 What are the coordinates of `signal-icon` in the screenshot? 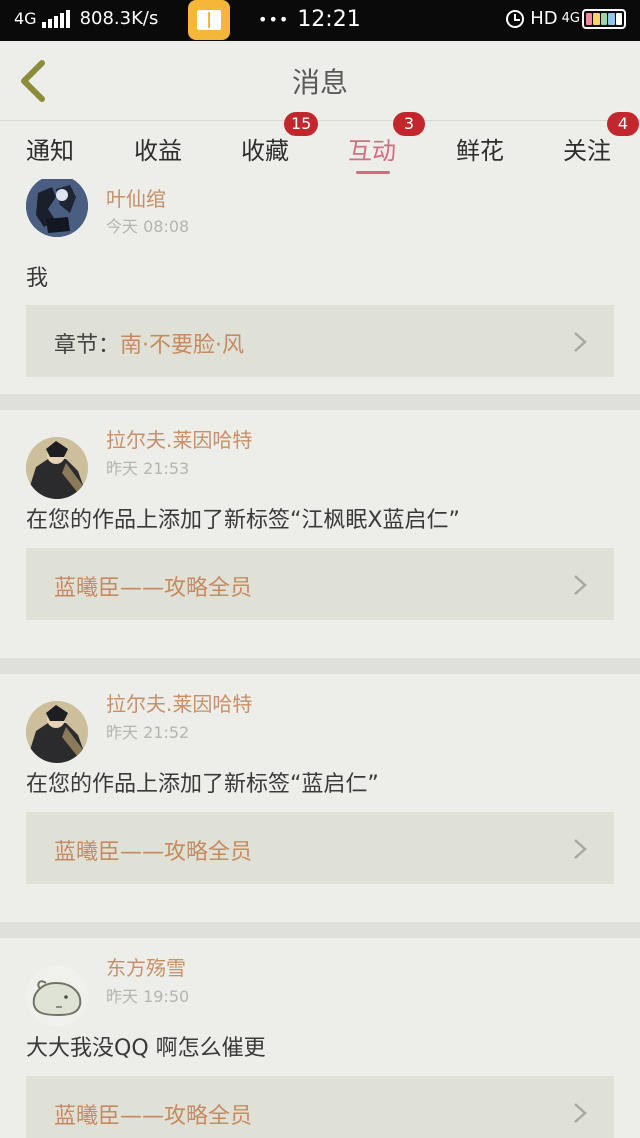 It's located at (55, 18).